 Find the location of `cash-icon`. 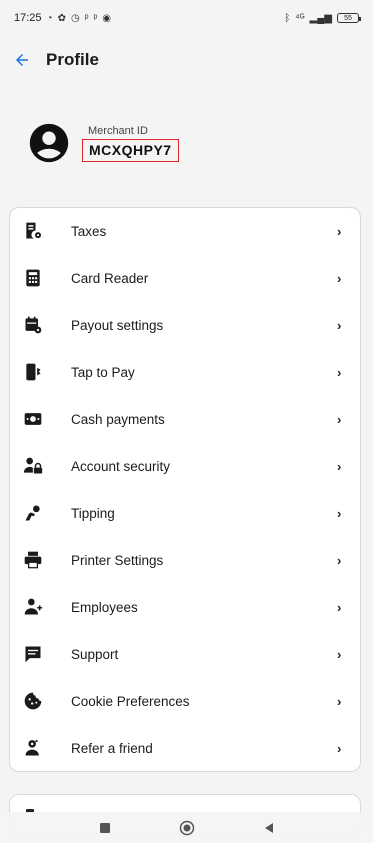

cash-icon is located at coordinates (33, 419).